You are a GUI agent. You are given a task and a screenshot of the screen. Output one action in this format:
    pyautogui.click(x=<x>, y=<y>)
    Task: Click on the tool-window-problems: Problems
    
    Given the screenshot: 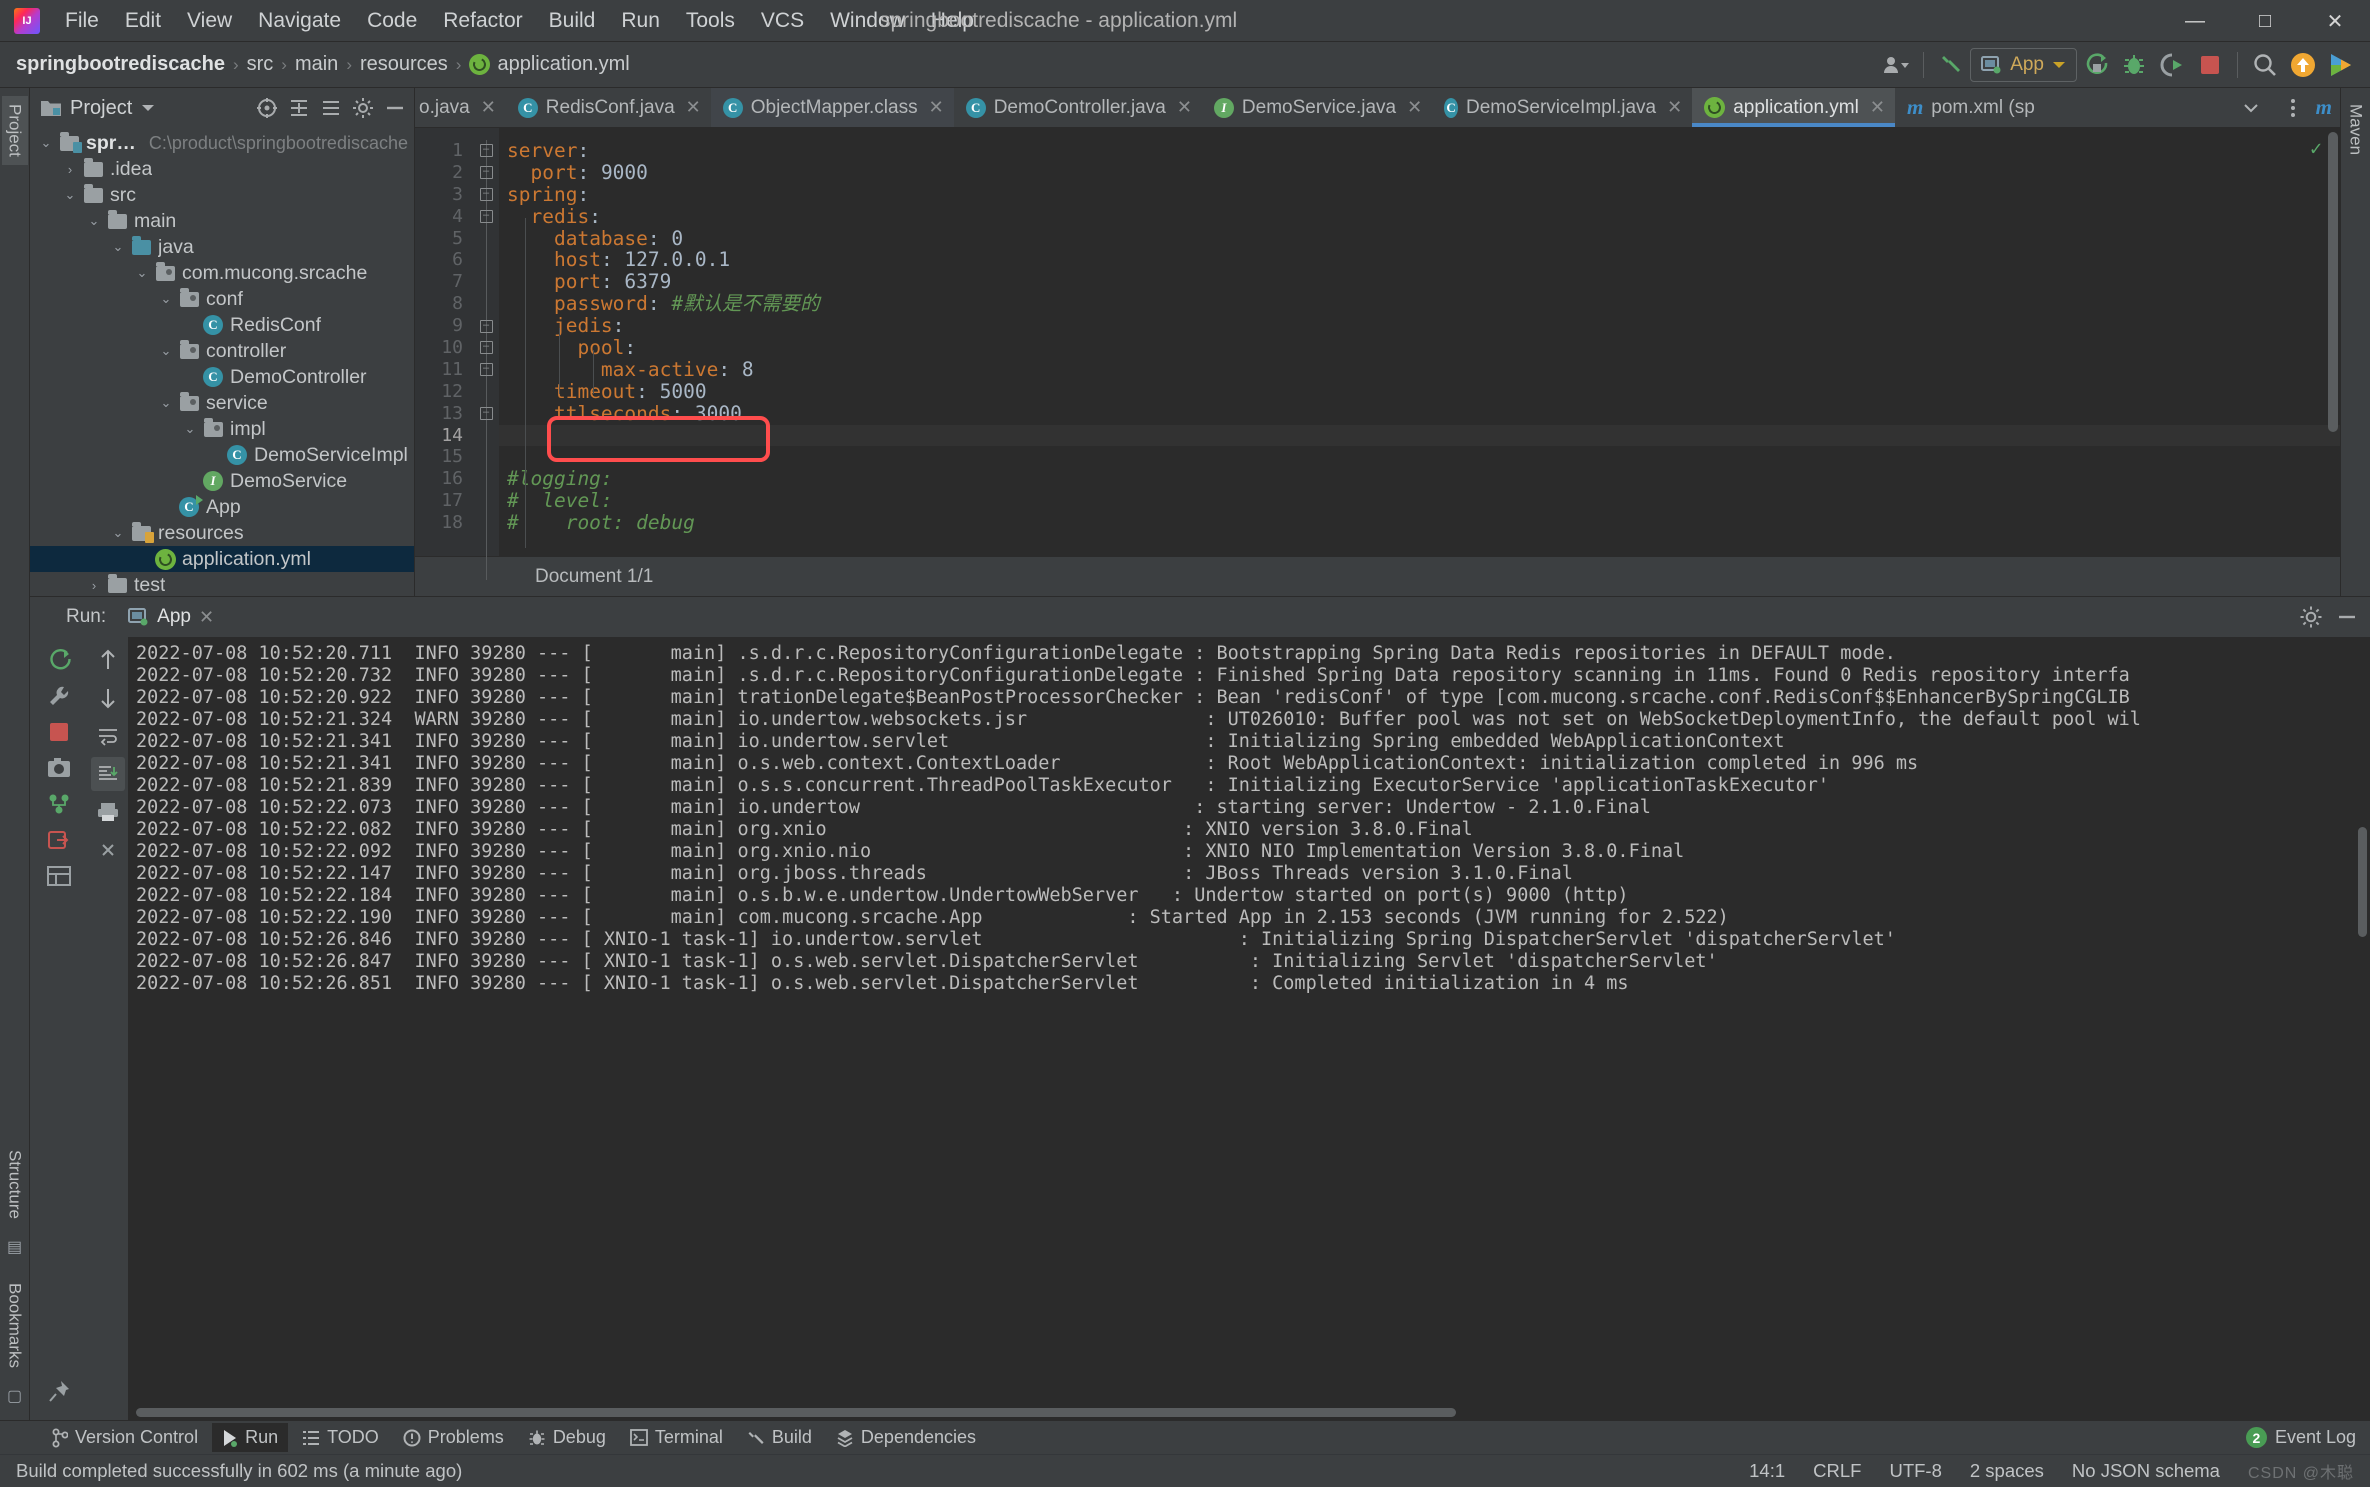 What is the action you would take?
    pyautogui.click(x=453, y=1437)
    